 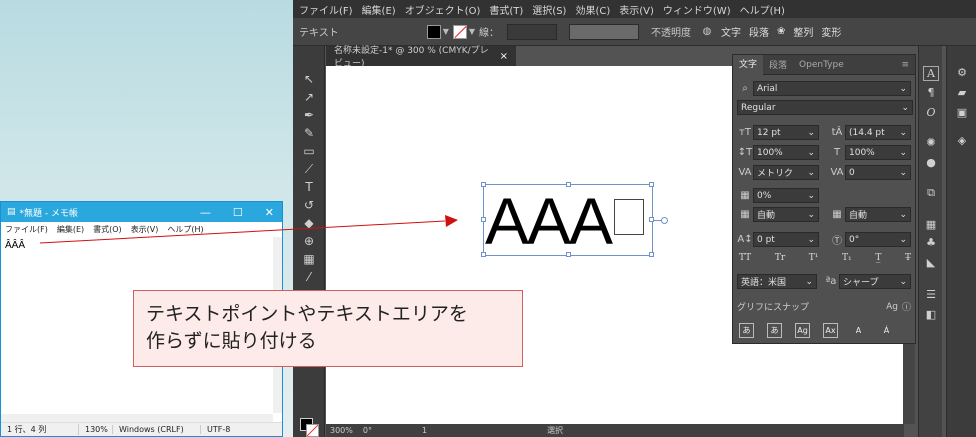 What do you see at coordinates (878, 239) in the screenshot?
I see `char-rotation-field: 0° ⌄` at bounding box center [878, 239].